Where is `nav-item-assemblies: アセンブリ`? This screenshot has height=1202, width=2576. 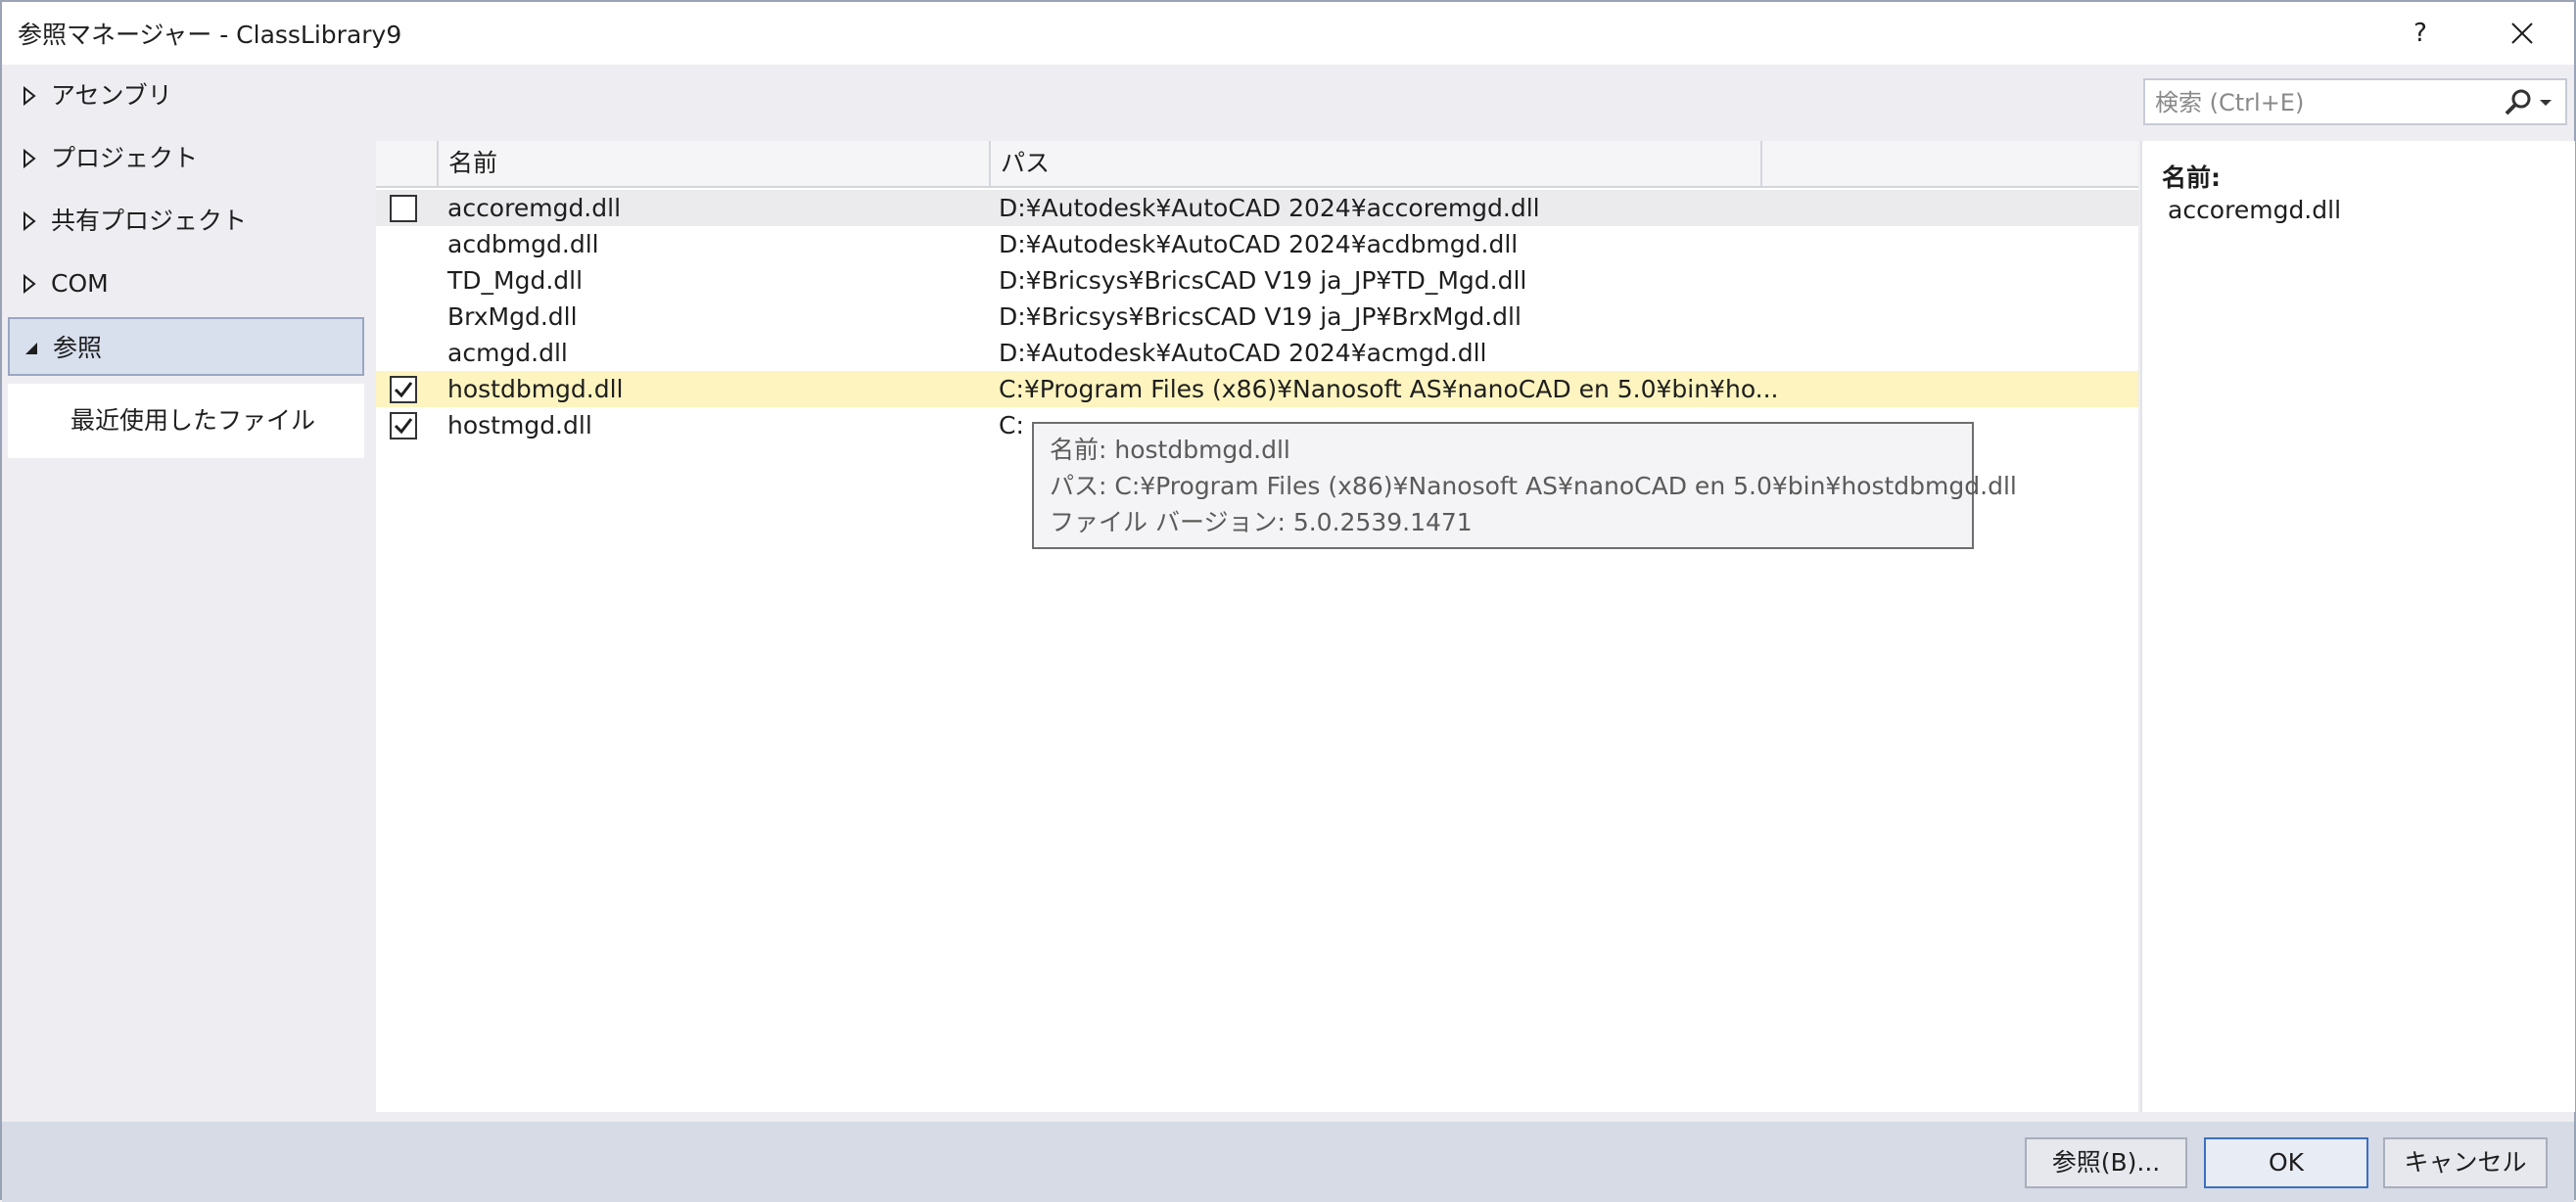
nav-item-assemblies: アセンブリ is located at coordinates (186, 96).